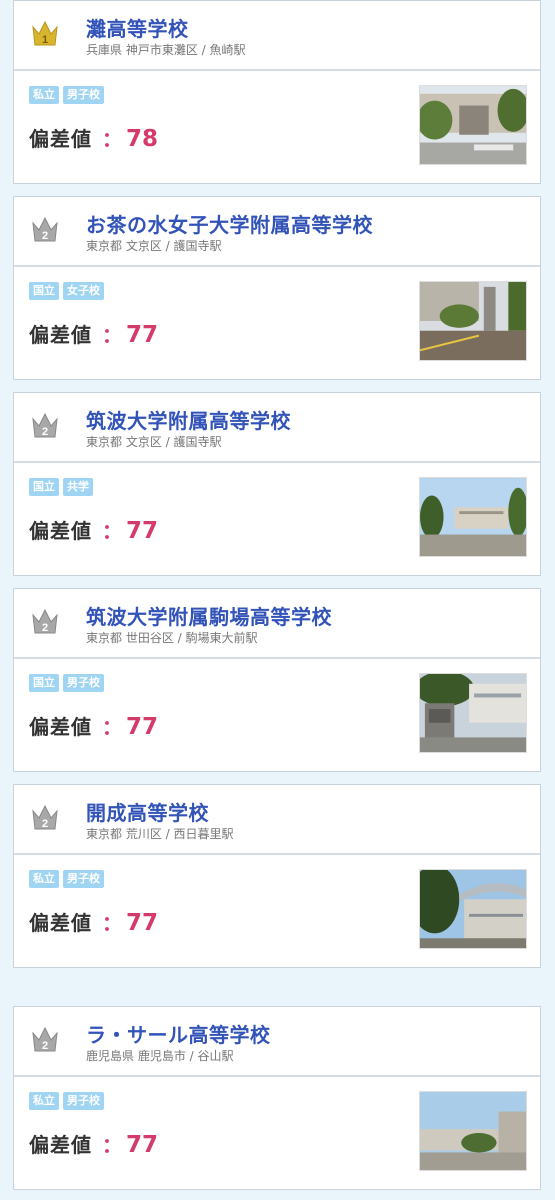  What do you see at coordinates (277, 323) in the screenshot?
I see `card-body: 国立 女子校 偏差値 ： 77` at bounding box center [277, 323].